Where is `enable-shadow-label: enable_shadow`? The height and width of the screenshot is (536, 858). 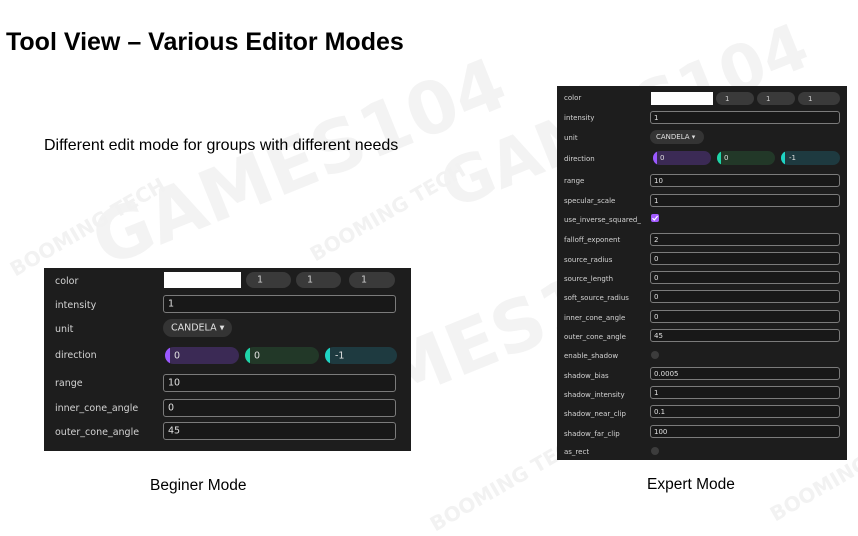
enable-shadow-label: enable_shadow is located at coordinates (591, 356).